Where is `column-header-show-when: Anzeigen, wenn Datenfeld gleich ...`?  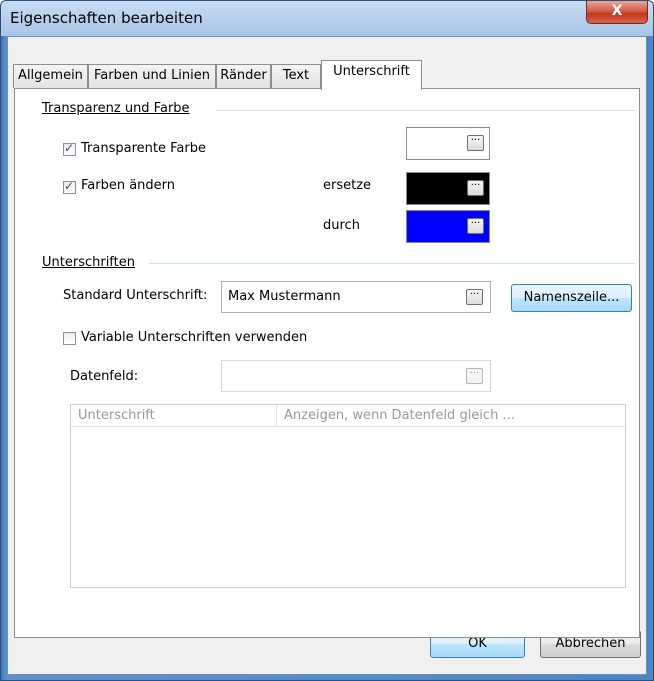
column-header-show-when: Anzeigen, wenn Datenfeld gleich ... is located at coordinates (451, 416).